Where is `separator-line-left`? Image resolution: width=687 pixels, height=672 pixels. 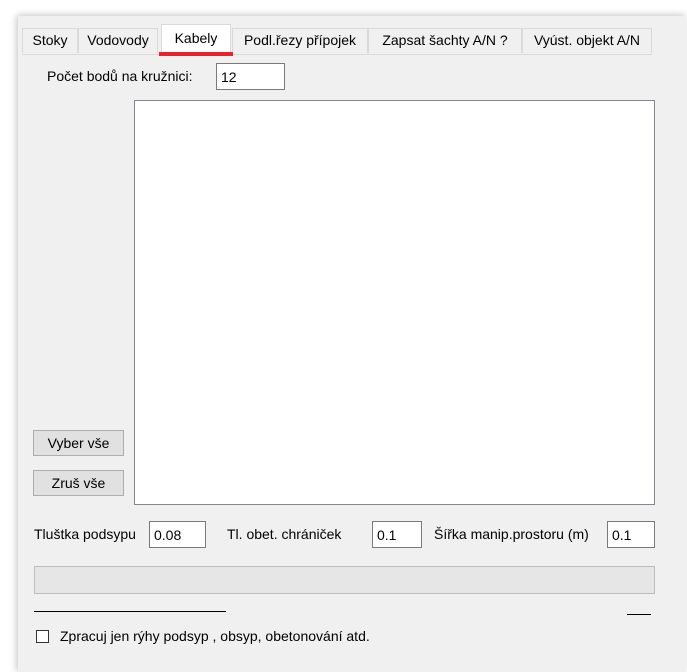
separator-line-left is located at coordinates (130, 611).